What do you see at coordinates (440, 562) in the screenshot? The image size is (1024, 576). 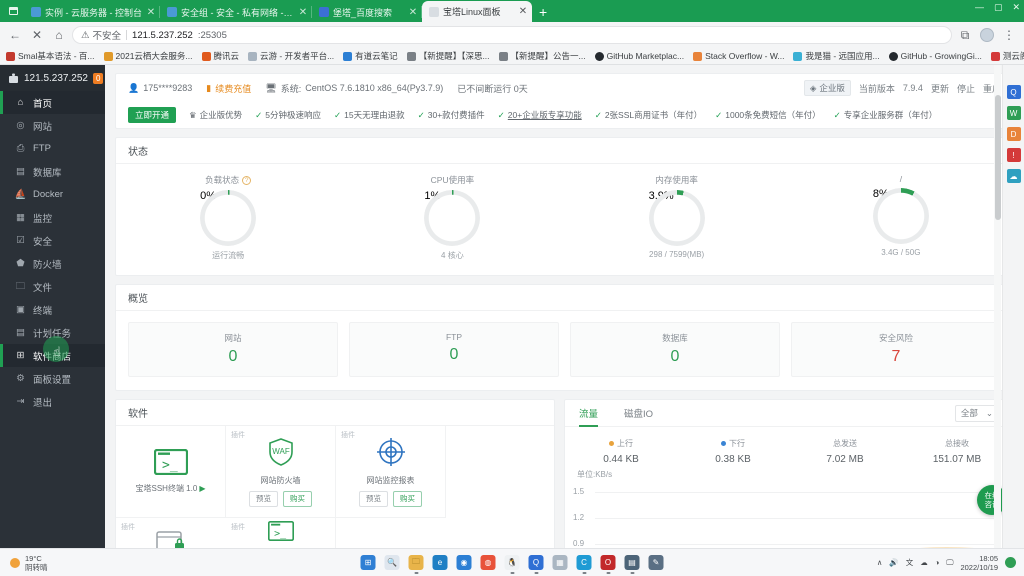 I see `edge-icon: e` at bounding box center [440, 562].